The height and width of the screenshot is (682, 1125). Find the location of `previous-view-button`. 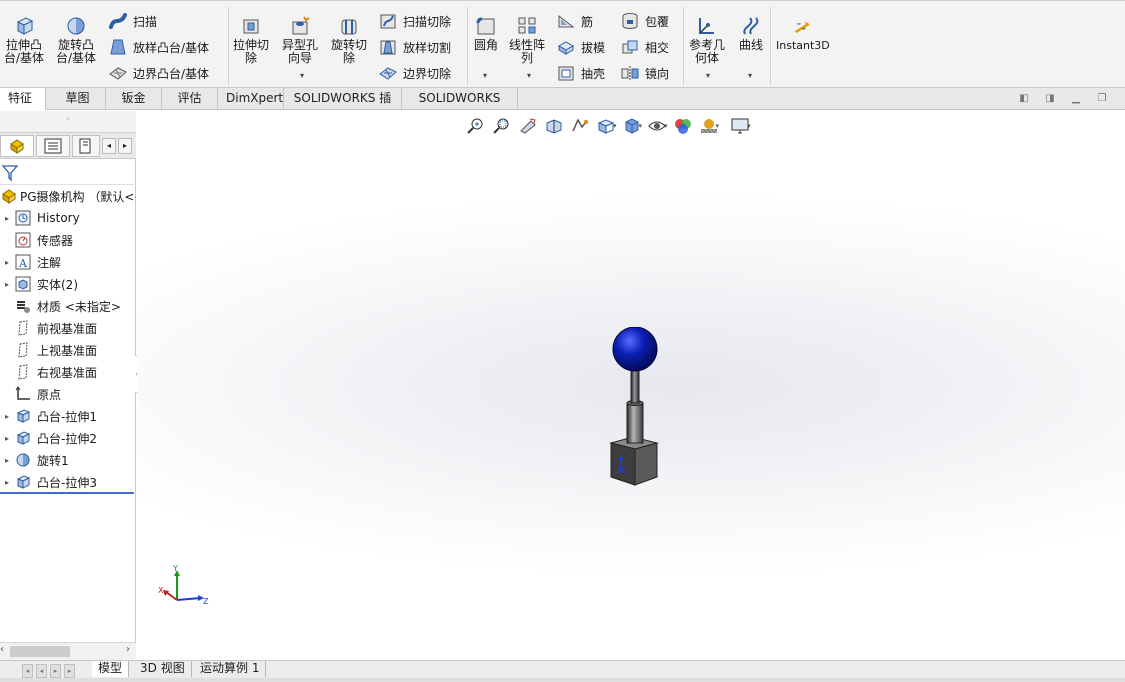

previous-view-button is located at coordinates (528, 126).